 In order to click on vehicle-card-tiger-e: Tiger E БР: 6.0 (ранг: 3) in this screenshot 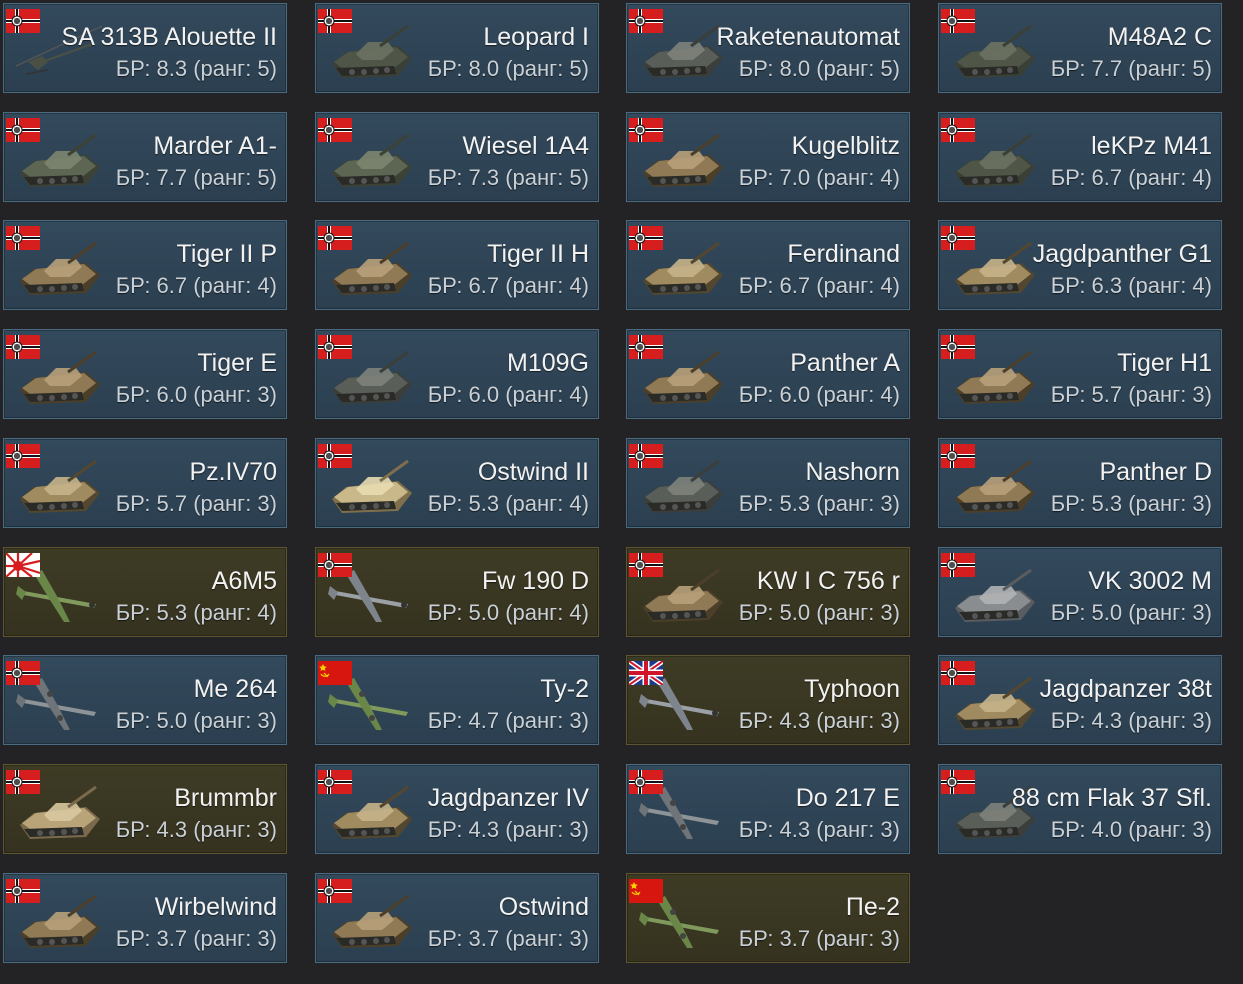, I will do `click(145, 374)`.